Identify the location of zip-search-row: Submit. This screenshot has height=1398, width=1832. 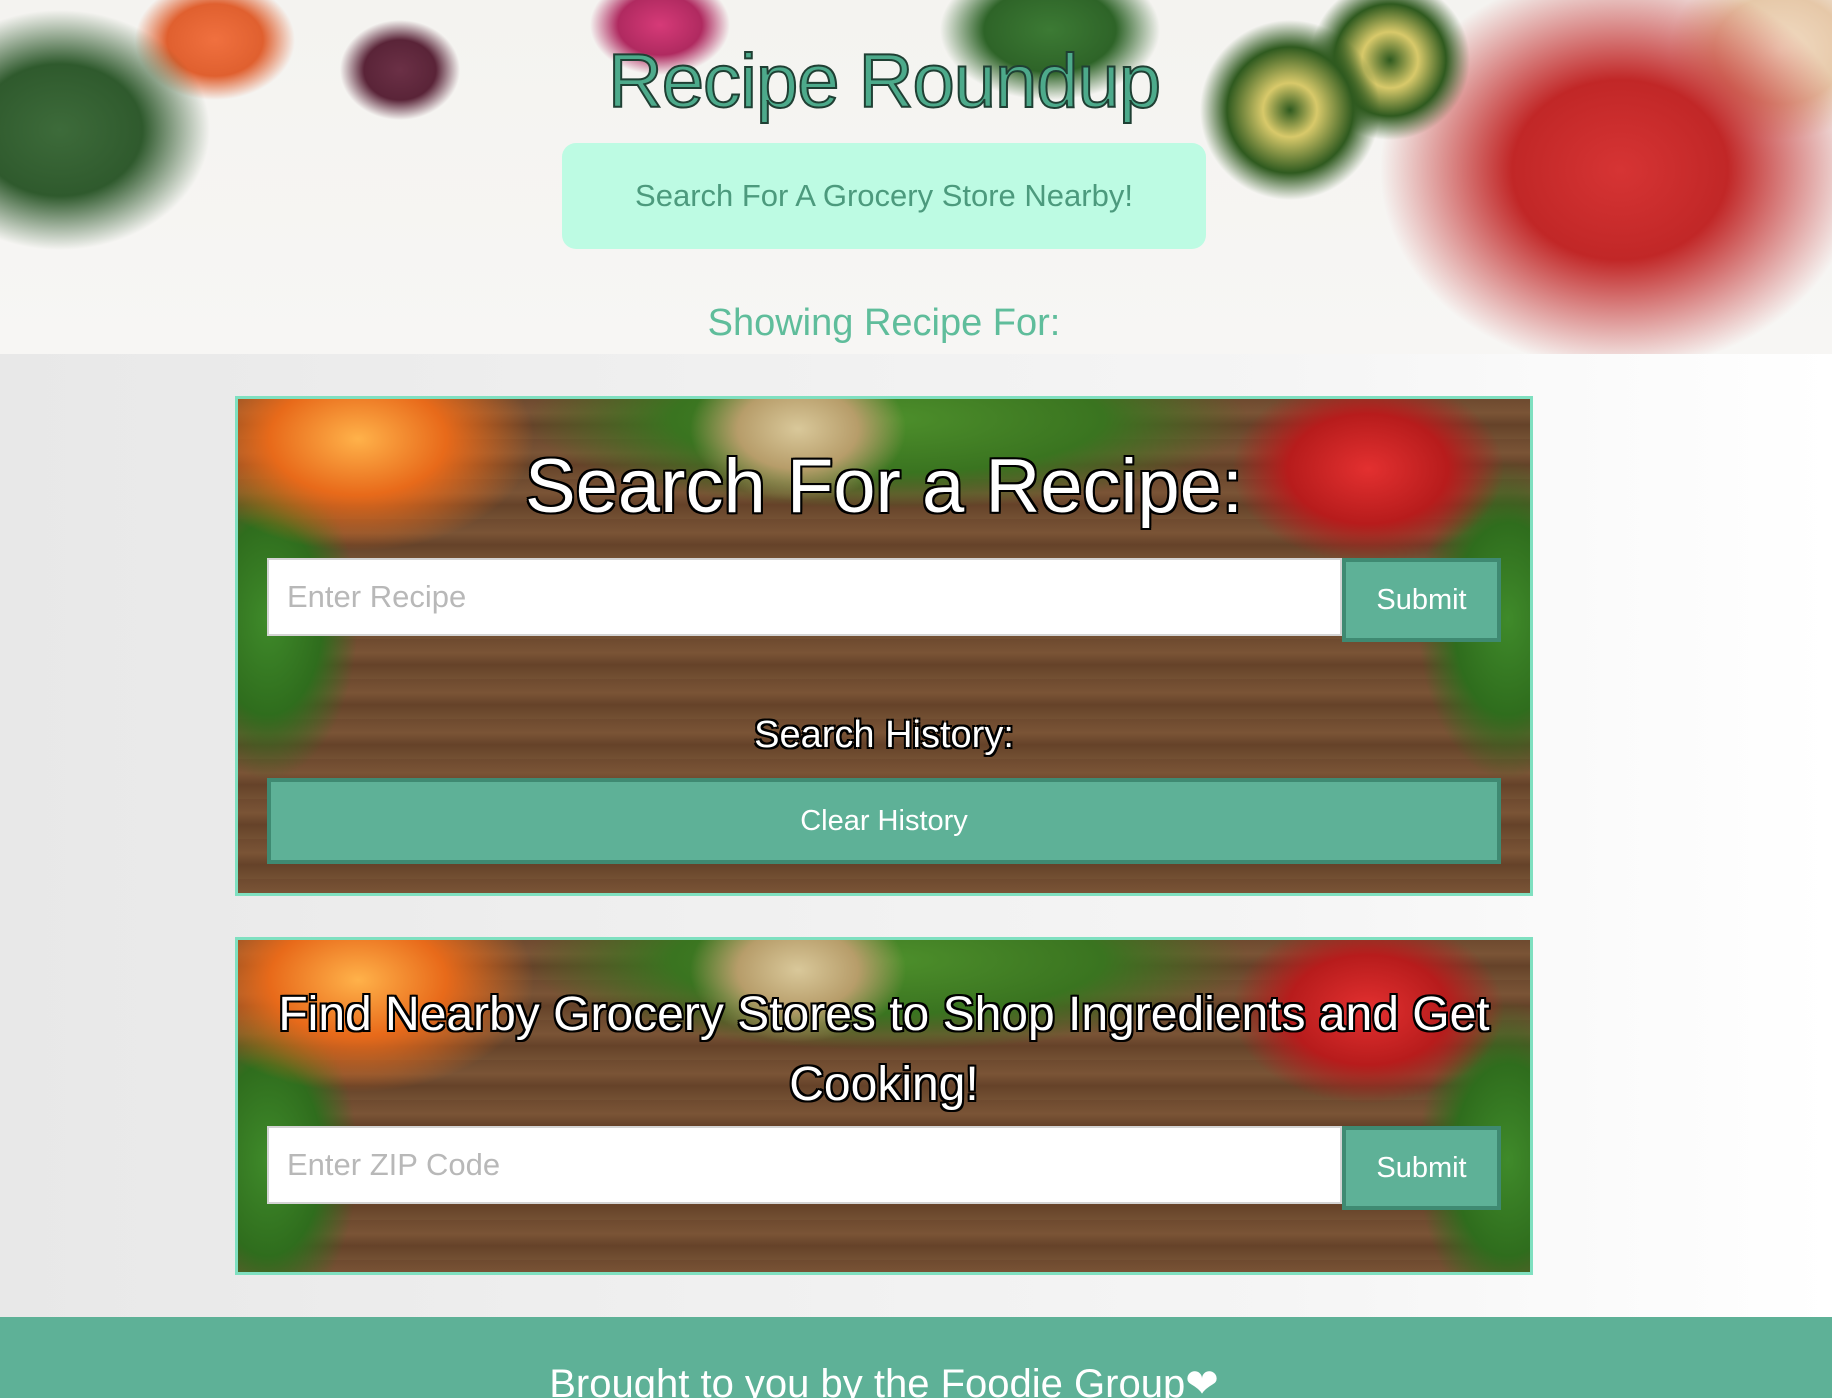
(885, 1168).